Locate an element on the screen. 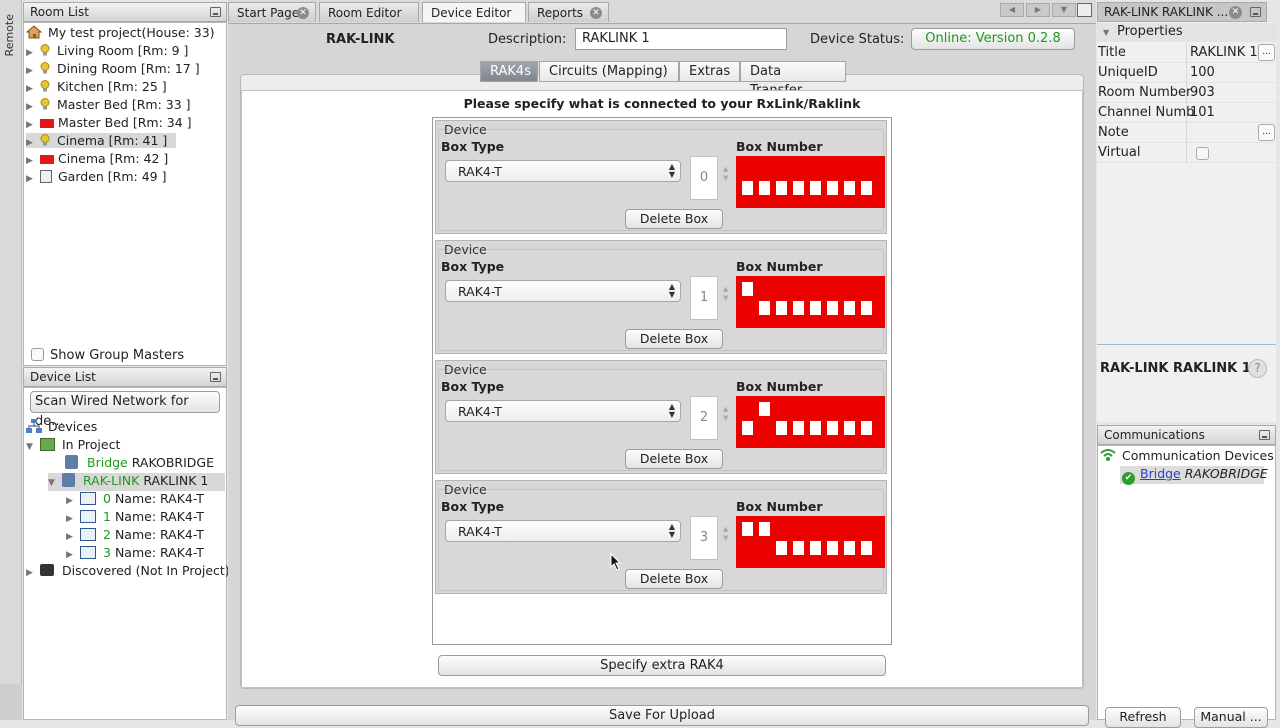  properties-group-header: ▼ Properties is located at coordinates (1186, 32).